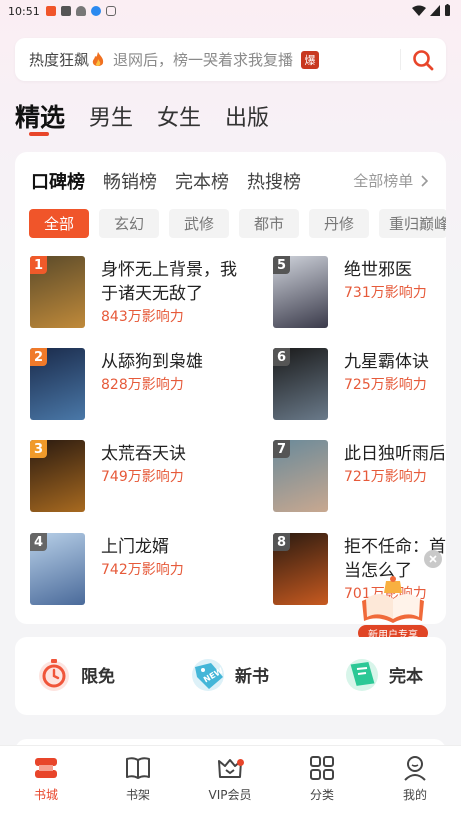  I want to click on rank-badge: 2, so click(38, 357).